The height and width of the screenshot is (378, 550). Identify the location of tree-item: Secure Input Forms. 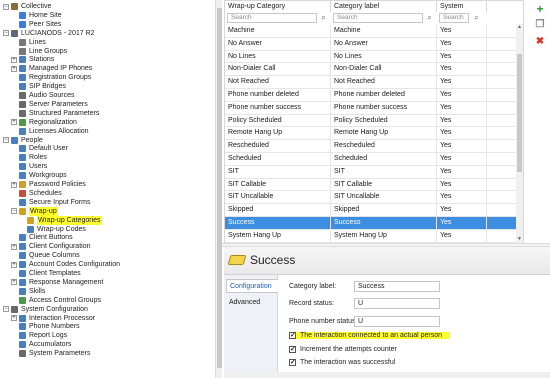
(50, 202).